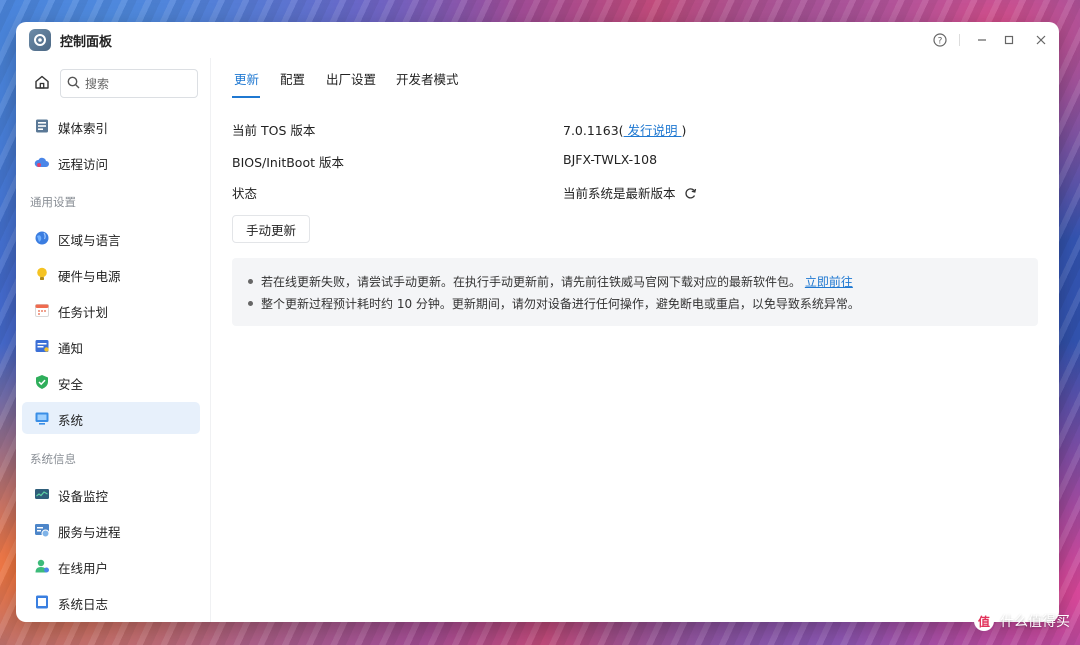 The height and width of the screenshot is (645, 1080). I want to click on sidebar-item-services-processes: 服务与进程, so click(111, 530).